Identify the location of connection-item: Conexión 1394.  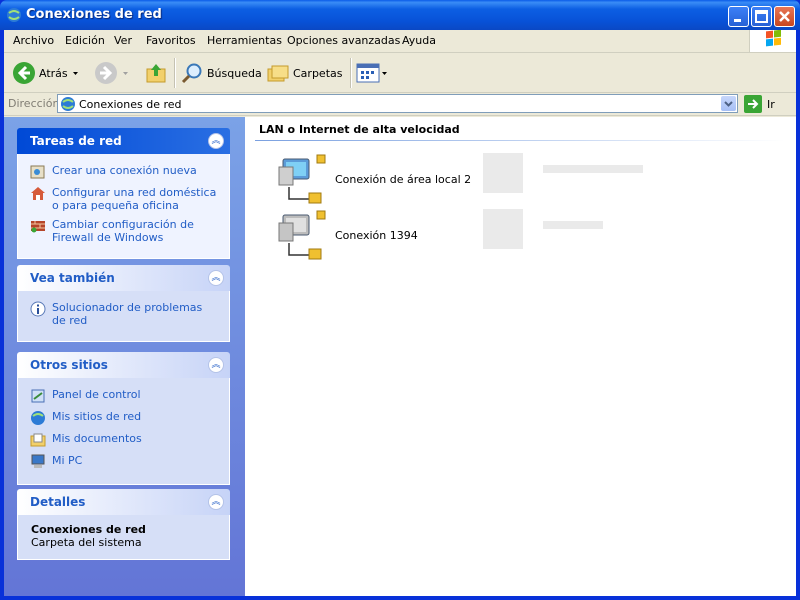
(347, 235).